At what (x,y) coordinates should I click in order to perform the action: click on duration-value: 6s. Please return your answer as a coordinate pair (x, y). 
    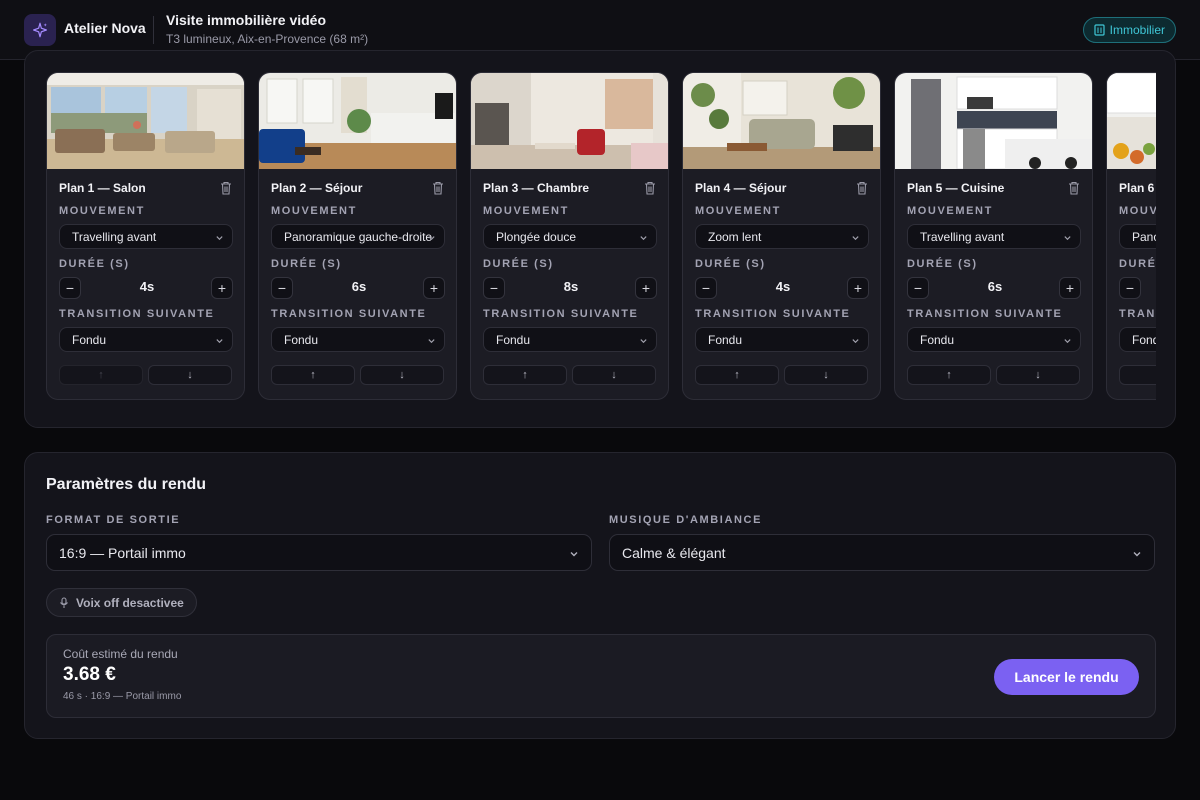
    Looking at the image, I should click on (359, 286).